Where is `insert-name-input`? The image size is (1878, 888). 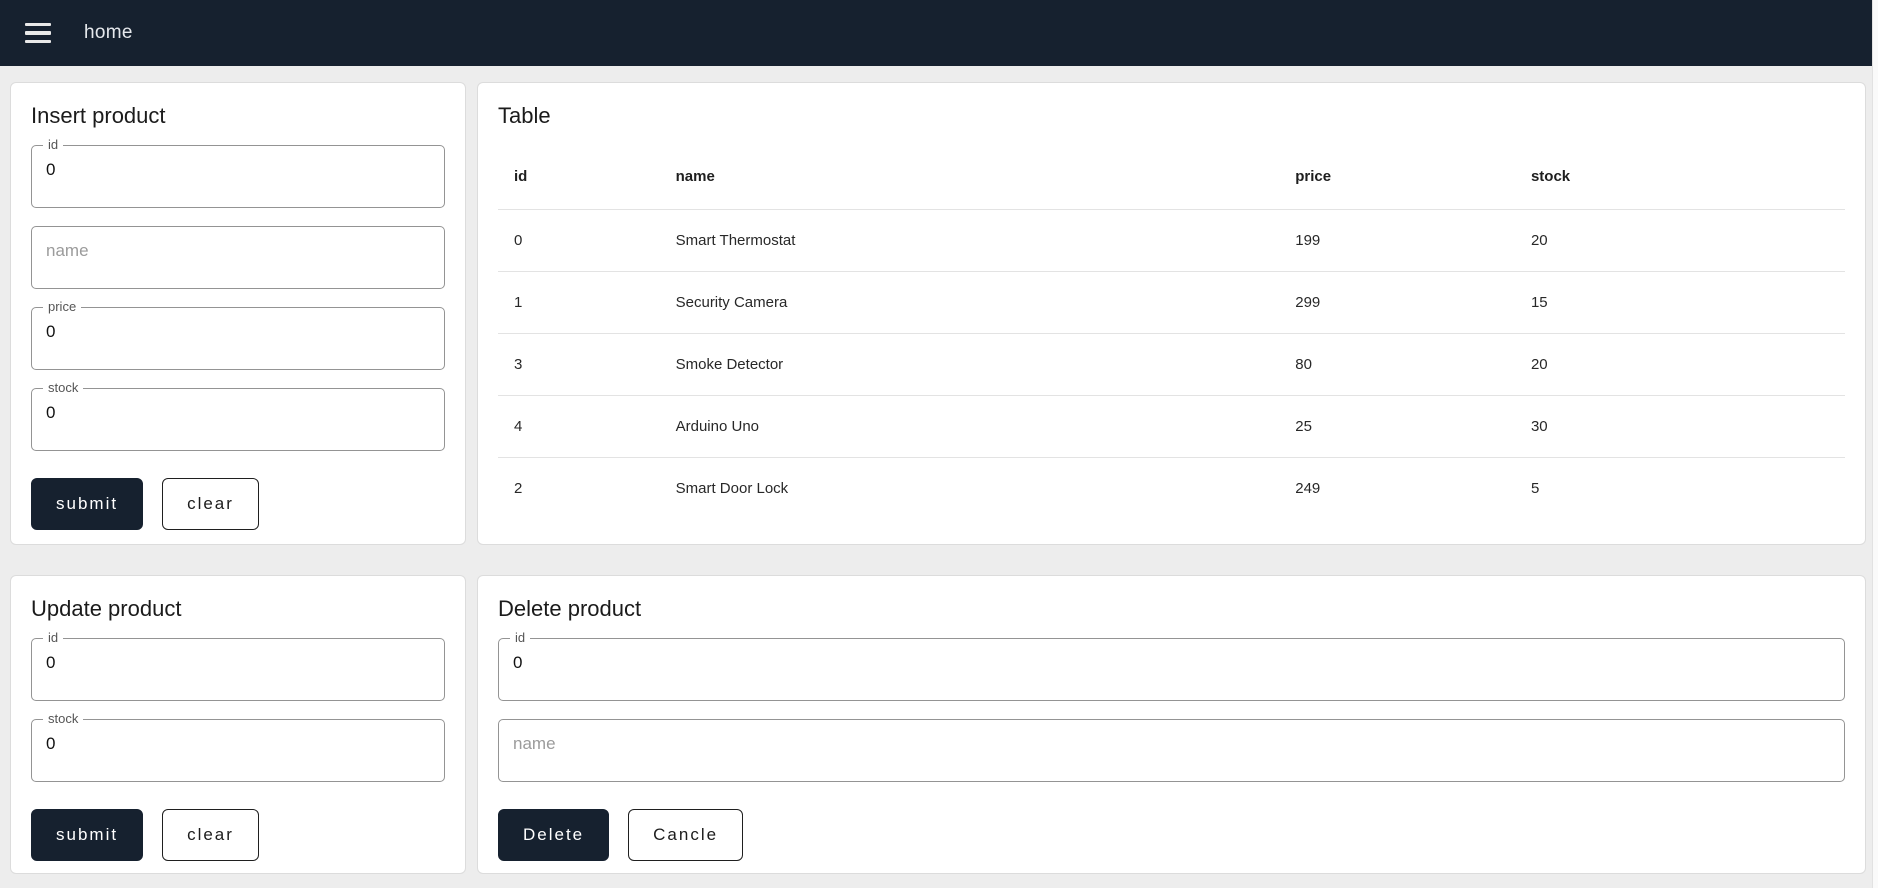
insert-name-input is located at coordinates (238, 257).